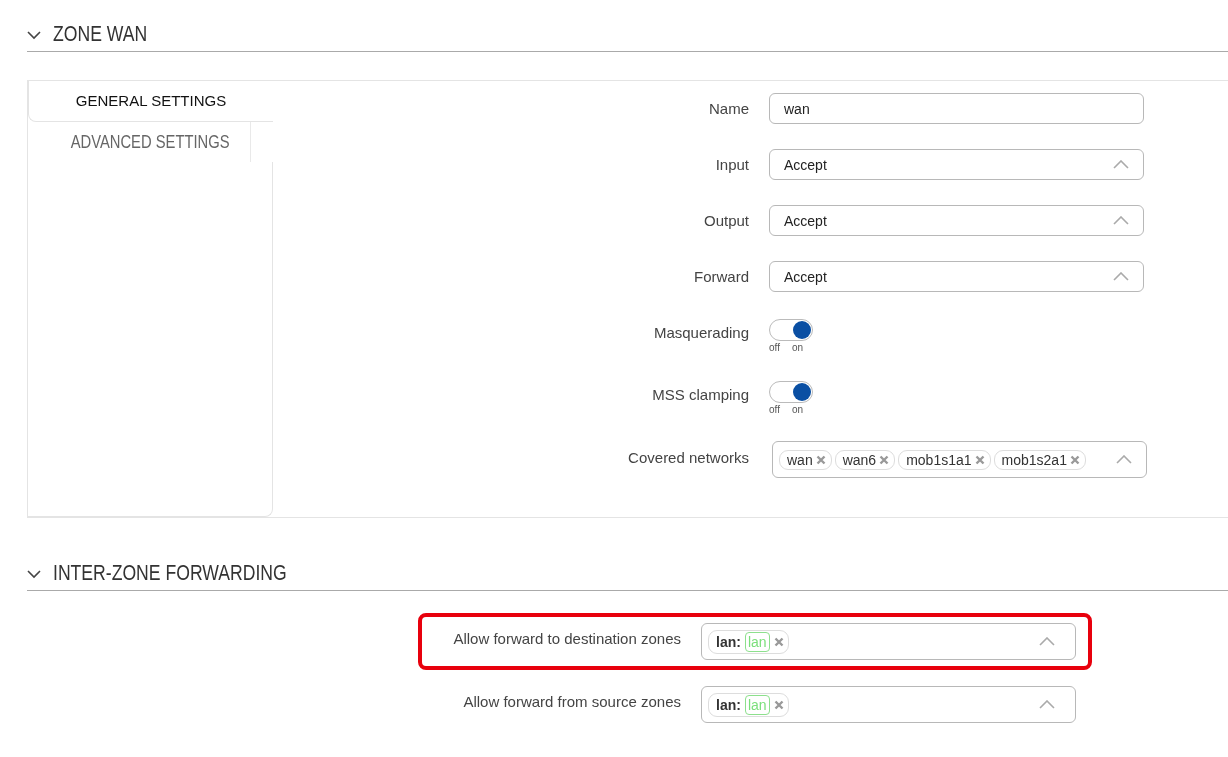 This screenshot has height=757, width=1228. Describe the element at coordinates (725, 220) in the screenshot. I see `field-label: Output` at that location.